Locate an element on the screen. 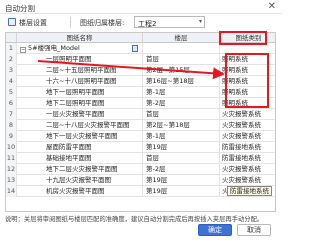  annotation-arrow is located at coordinates (131, 70).